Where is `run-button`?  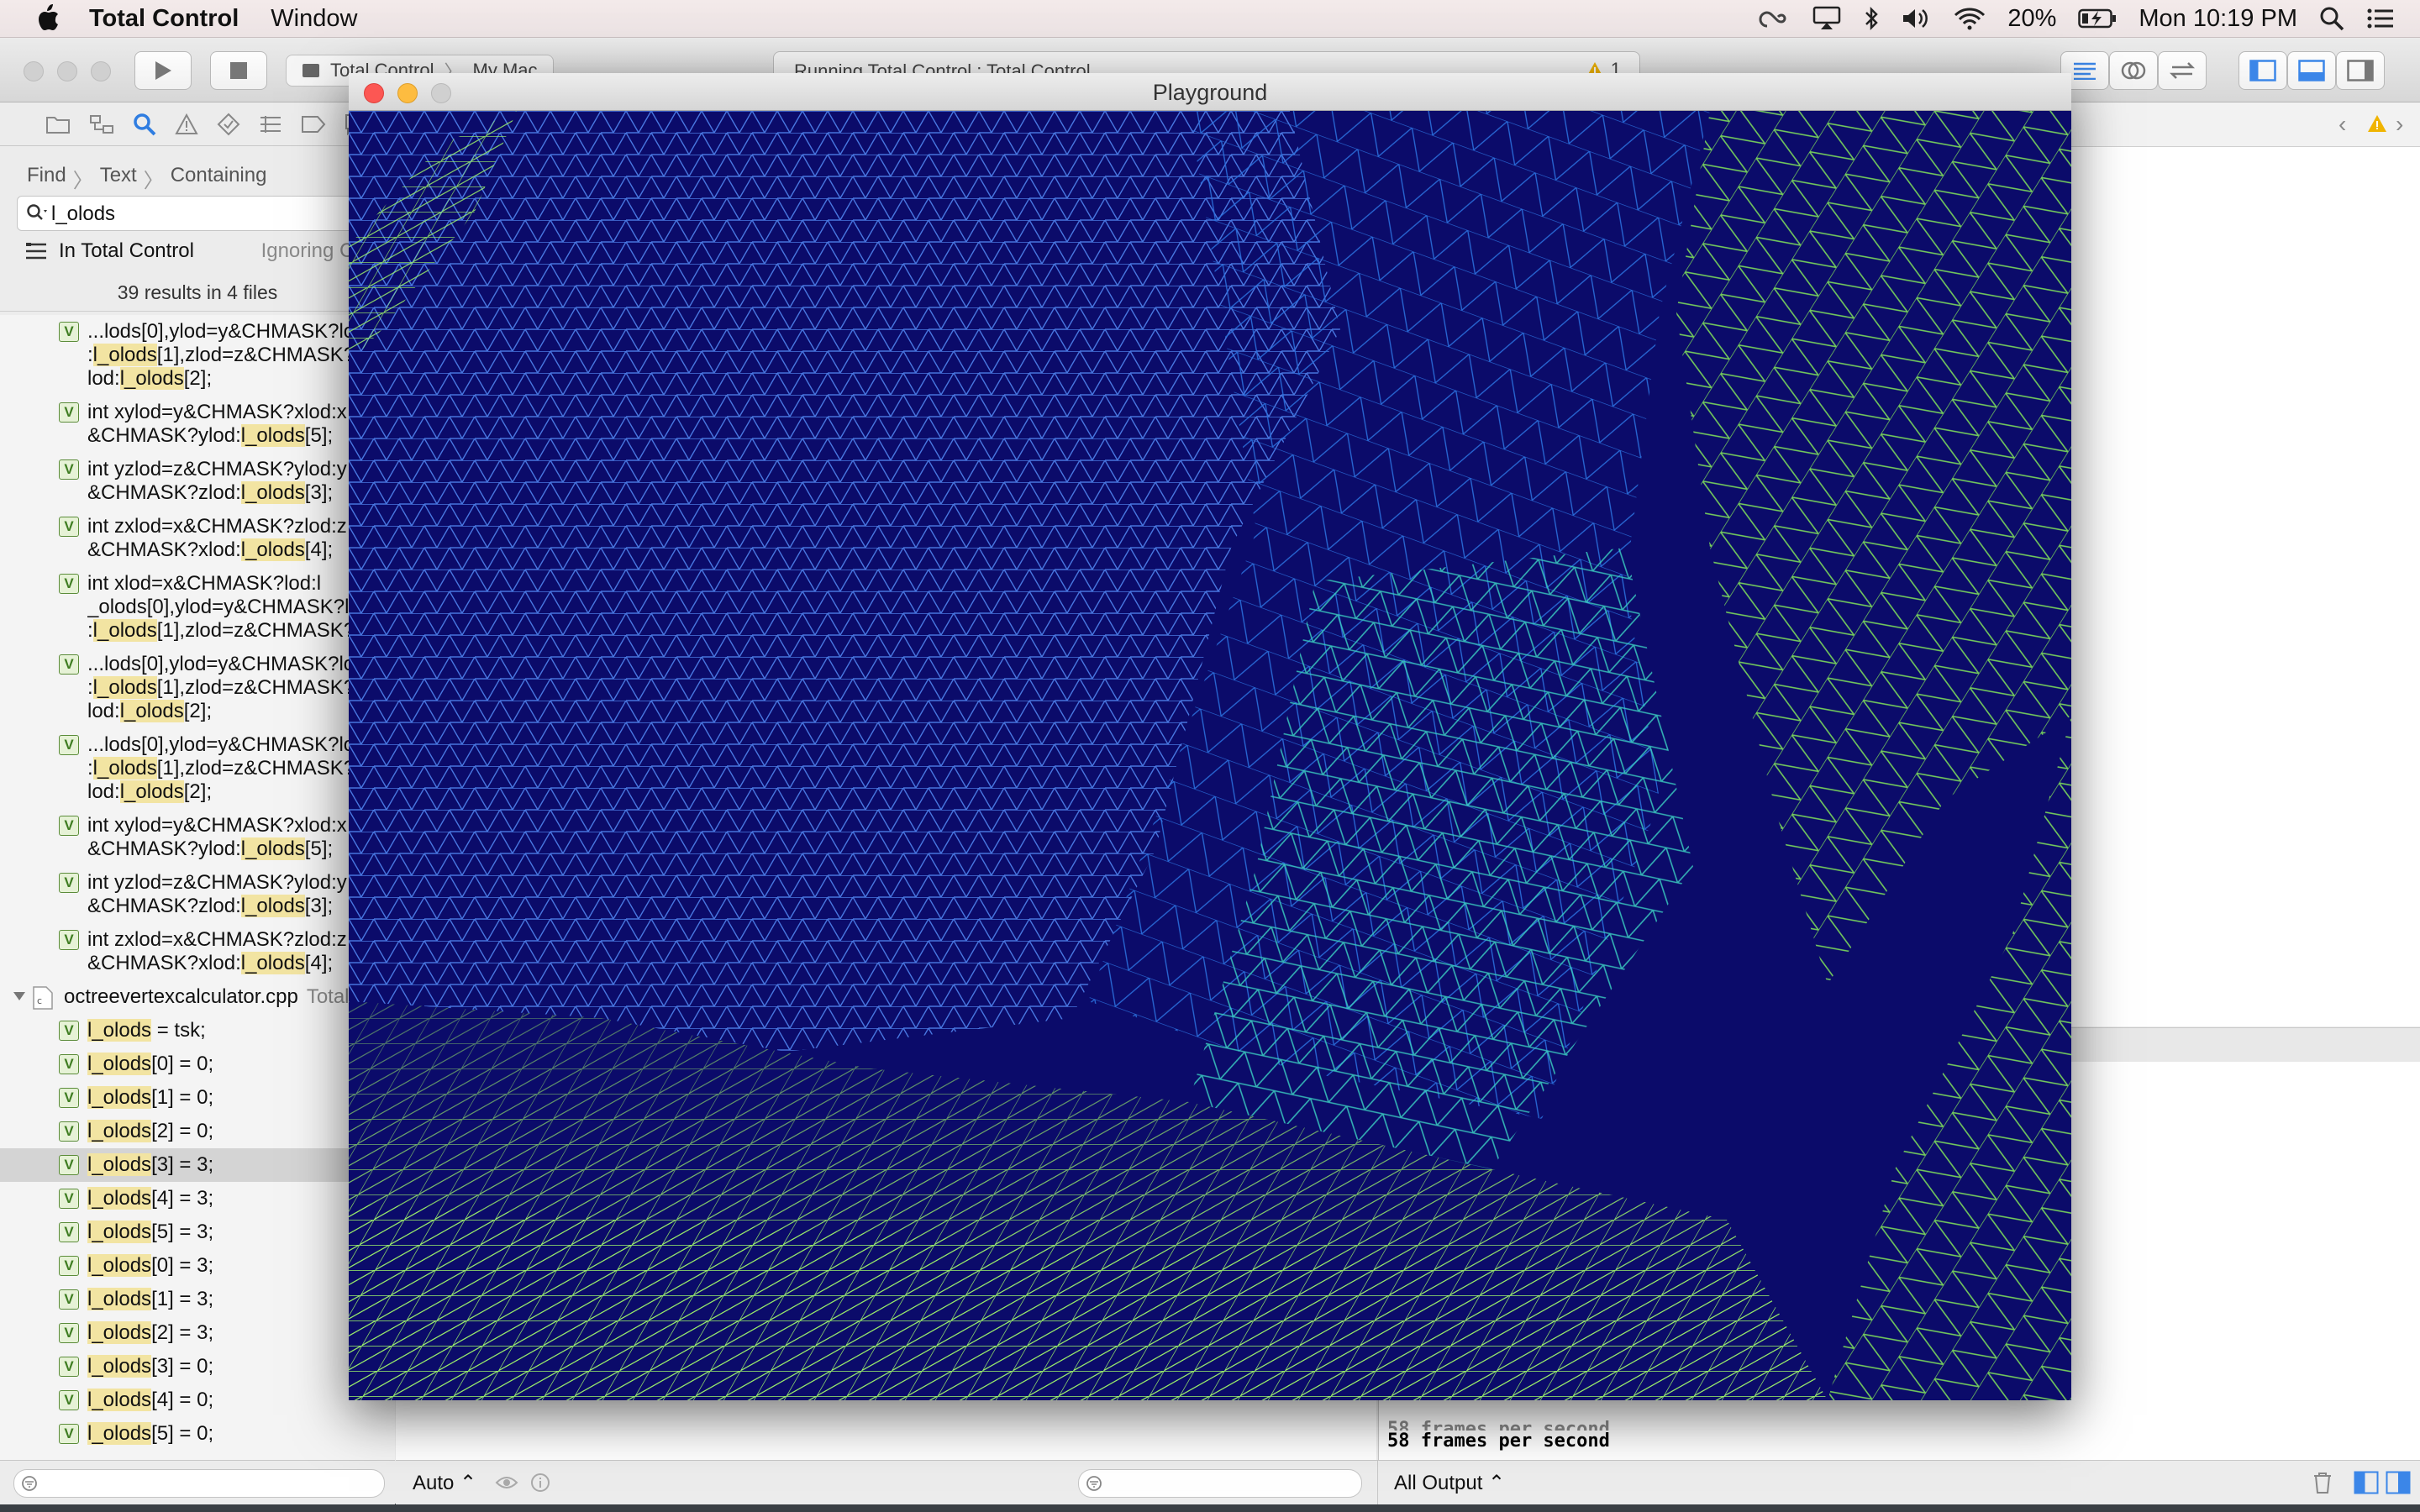 run-button is located at coordinates (163, 70).